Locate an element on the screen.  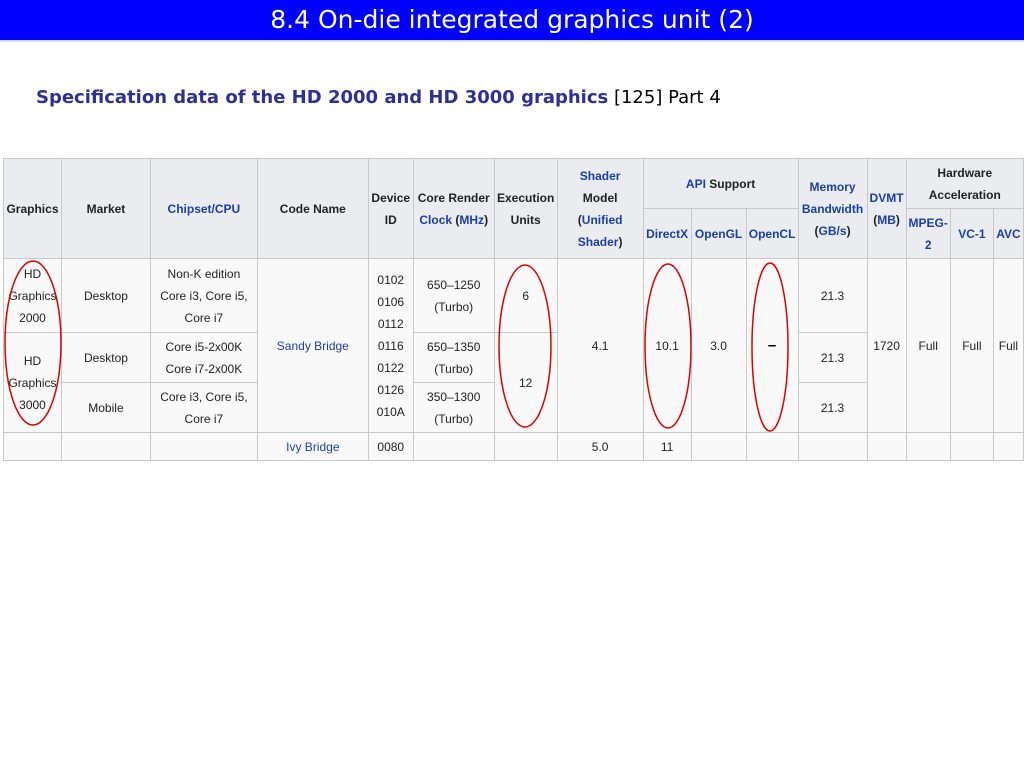
shader-close: ) is located at coordinates (620, 241).